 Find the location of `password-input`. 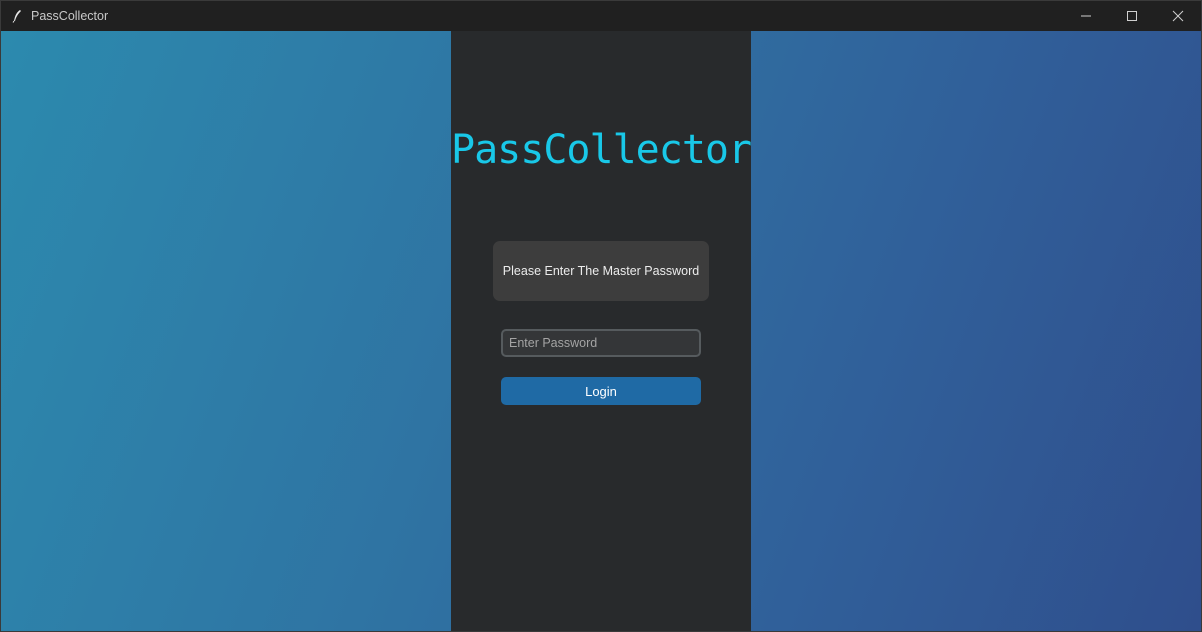

password-input is located at coordinates (601, 343).